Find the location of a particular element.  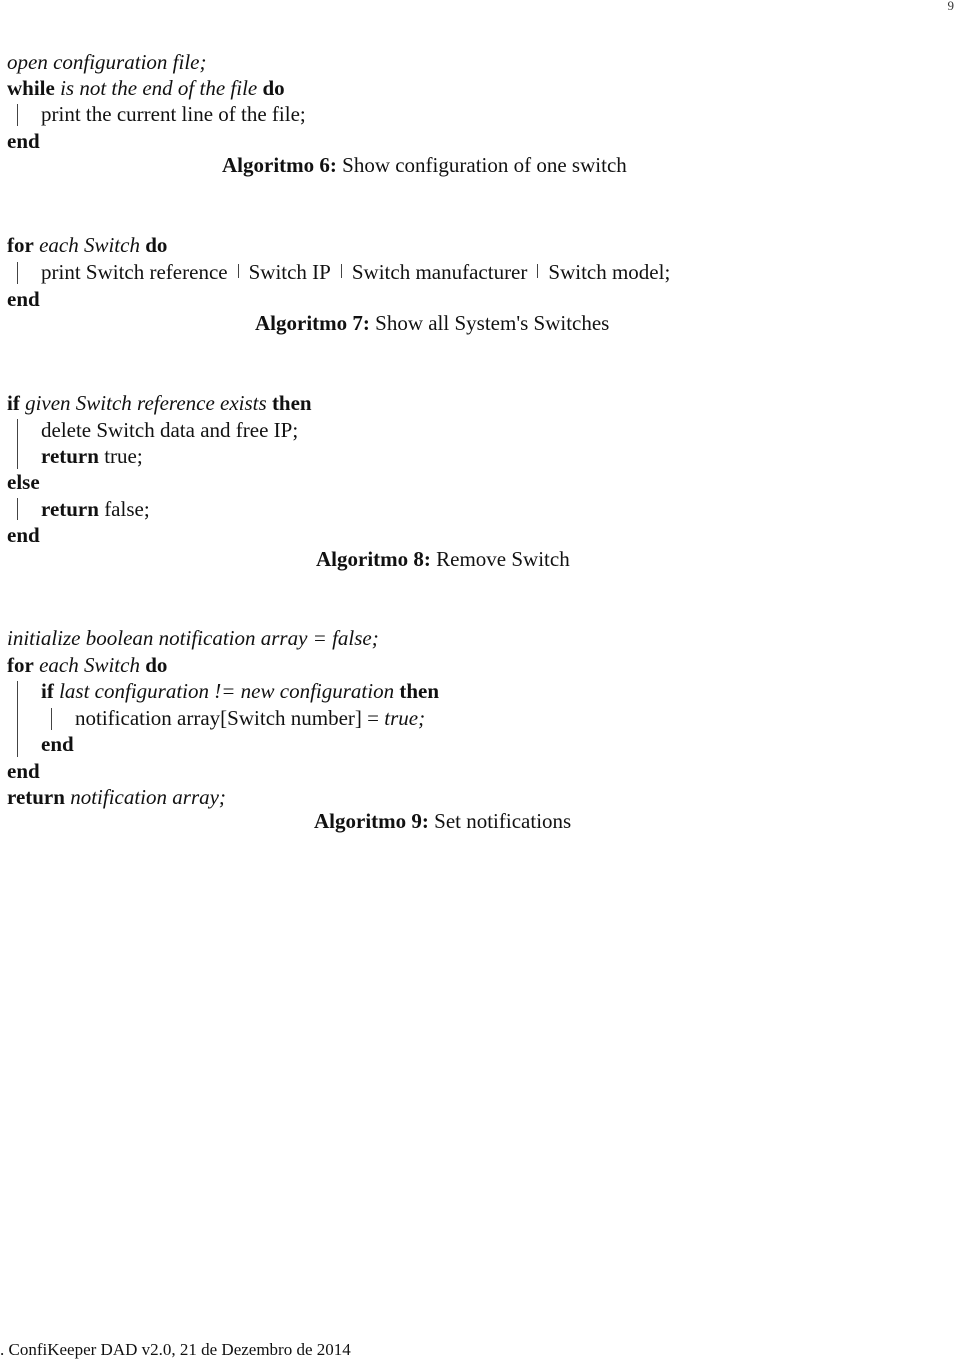

algo-line: while is not the end of the file do is located at coordinates (146, 88).